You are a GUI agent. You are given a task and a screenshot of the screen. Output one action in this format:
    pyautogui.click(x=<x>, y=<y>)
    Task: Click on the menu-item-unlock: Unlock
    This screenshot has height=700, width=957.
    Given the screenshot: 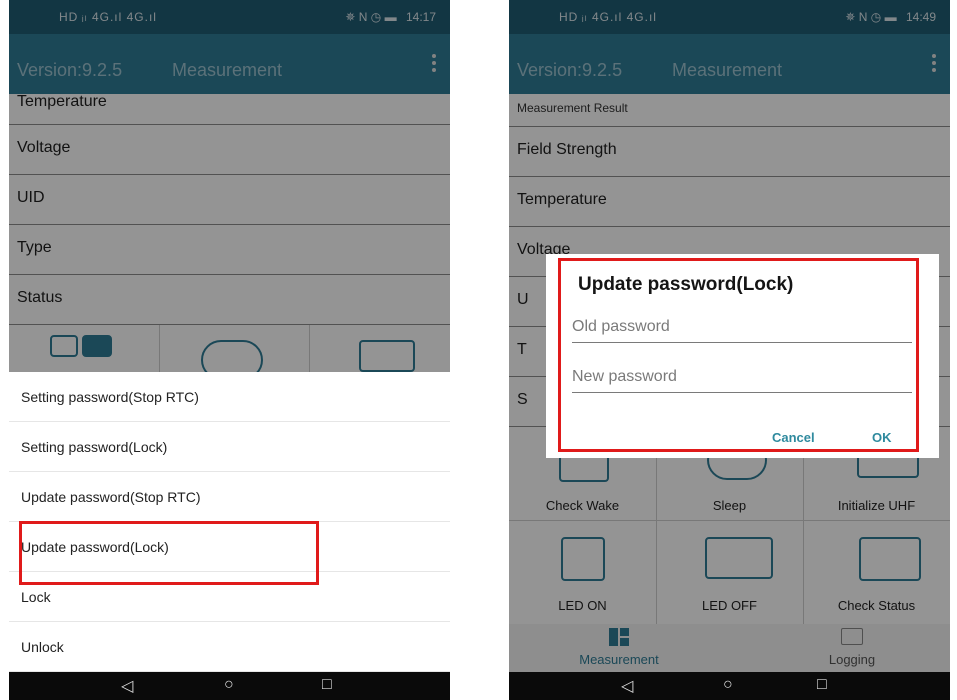 What is the action you would take?
    pyautogui.click(x=229, y=647)
    